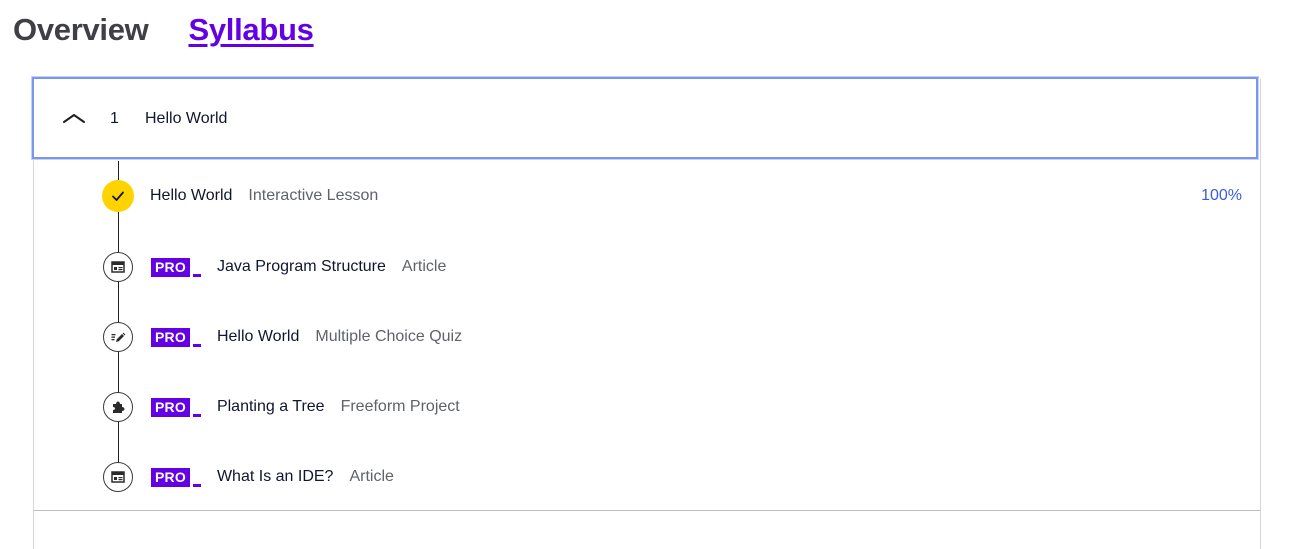 This screenshot has height=549, width=1301. Describe the element at coordinates (270, 406) in the screenshot. I see `lesson-title: Planting a Tree` at that location.